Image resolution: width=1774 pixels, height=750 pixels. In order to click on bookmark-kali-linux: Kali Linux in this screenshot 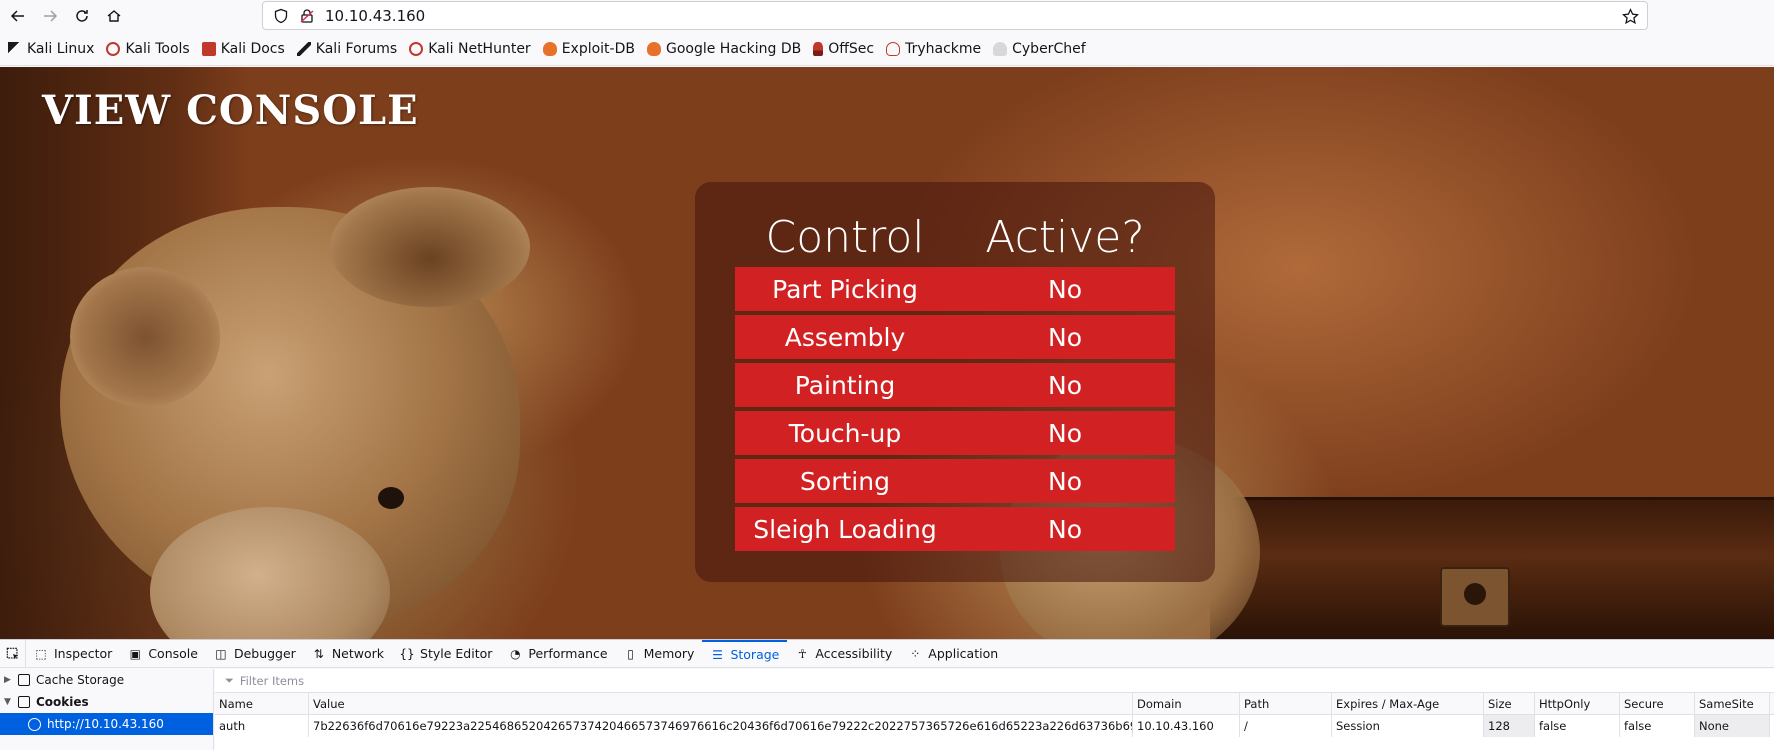, I will do `click(51, 49)`.